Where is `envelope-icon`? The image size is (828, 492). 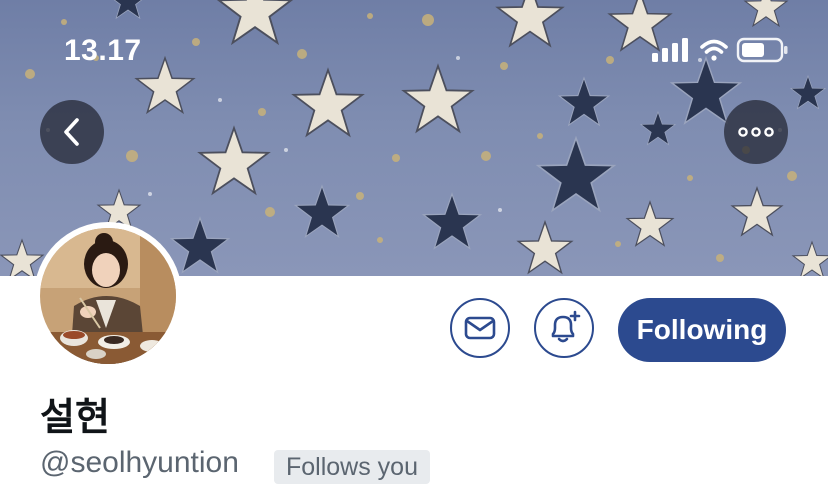 envelope-icon is located at coordinates (480, 328).